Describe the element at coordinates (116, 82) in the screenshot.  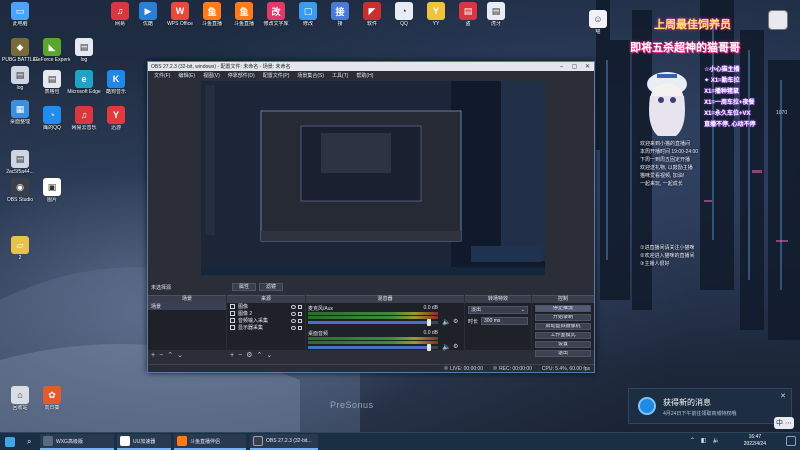
I see `desktop-icon: K 酷狗音乐` at that location.